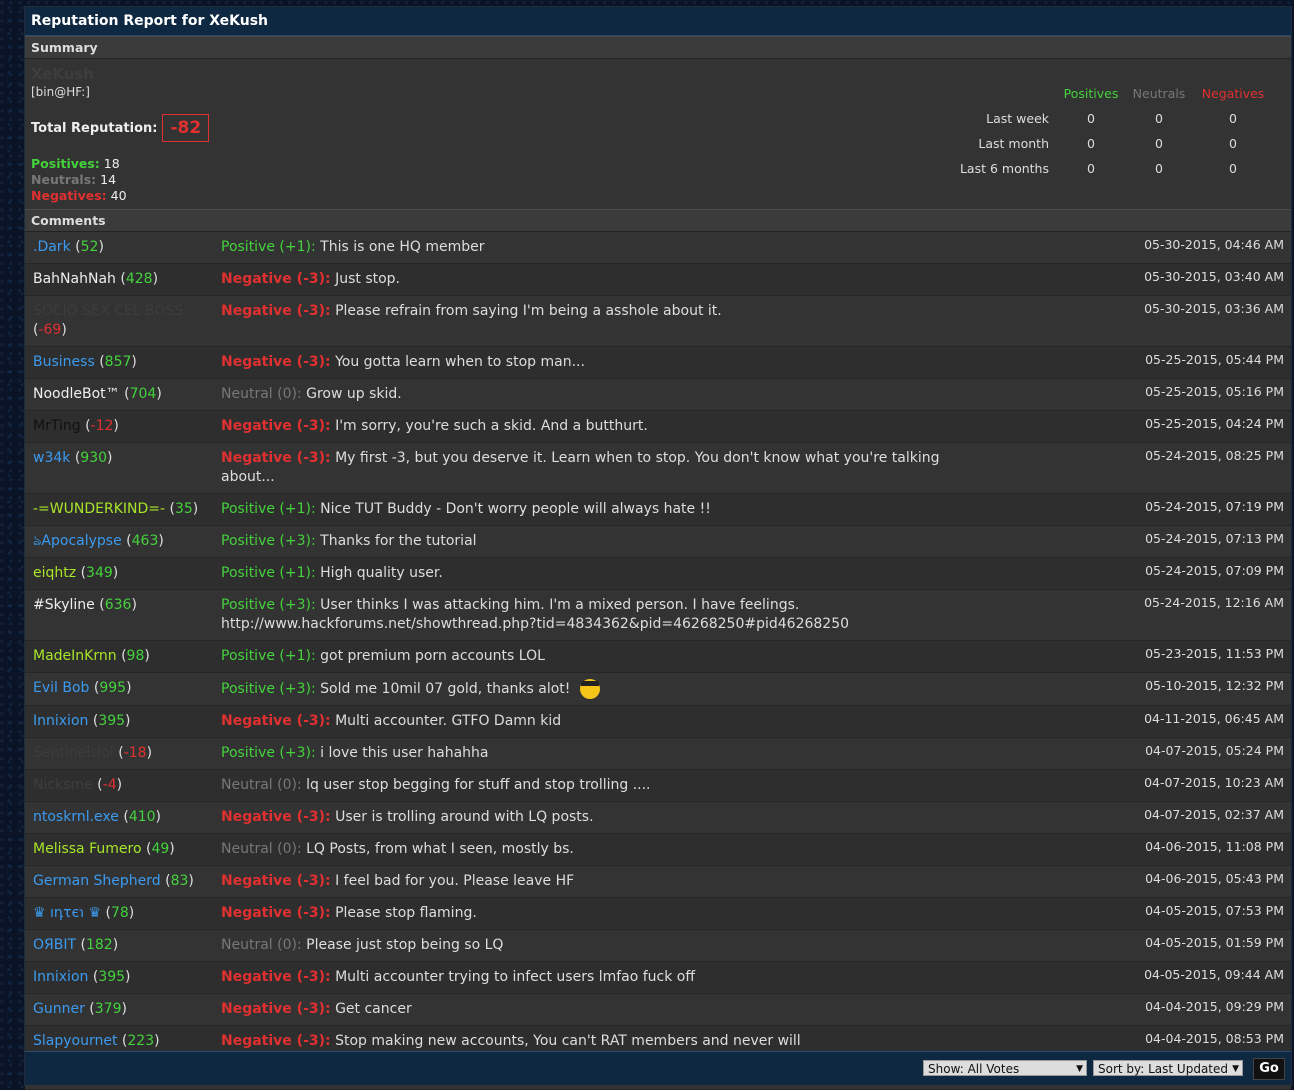 Image resolution: width=1294 pixels, height=1090 pixels. Describe the element at coordinates (102, 426) in the screenshot. I see `author-reputation: -12` at that location.